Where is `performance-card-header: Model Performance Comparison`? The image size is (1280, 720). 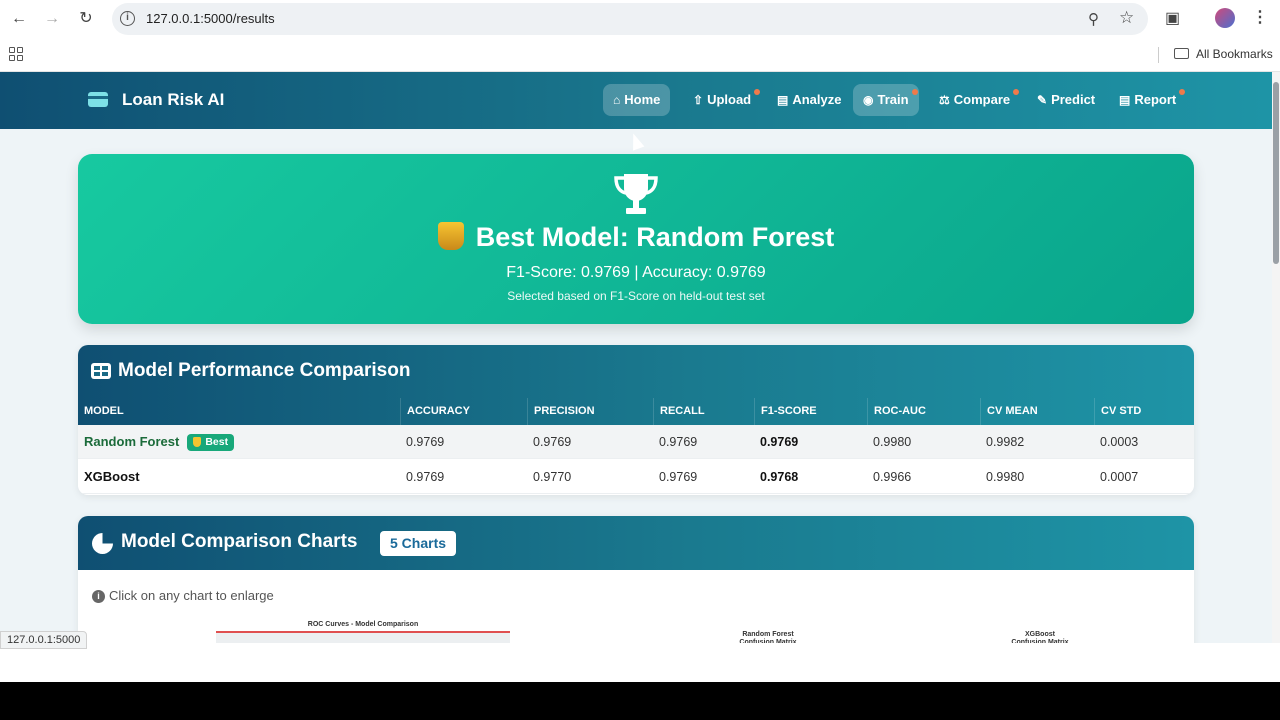 performance-card-header: Model Performance Comparison is located at coordinates (636, 372).